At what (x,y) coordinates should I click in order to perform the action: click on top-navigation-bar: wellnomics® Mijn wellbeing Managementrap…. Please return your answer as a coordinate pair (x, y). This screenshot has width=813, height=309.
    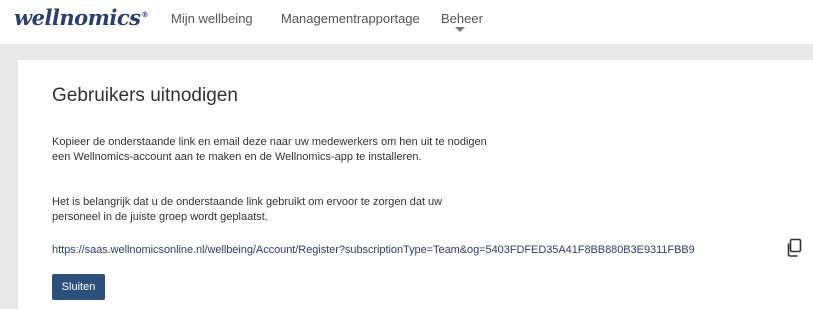
    Looking at the image, I should click on (406, 22).